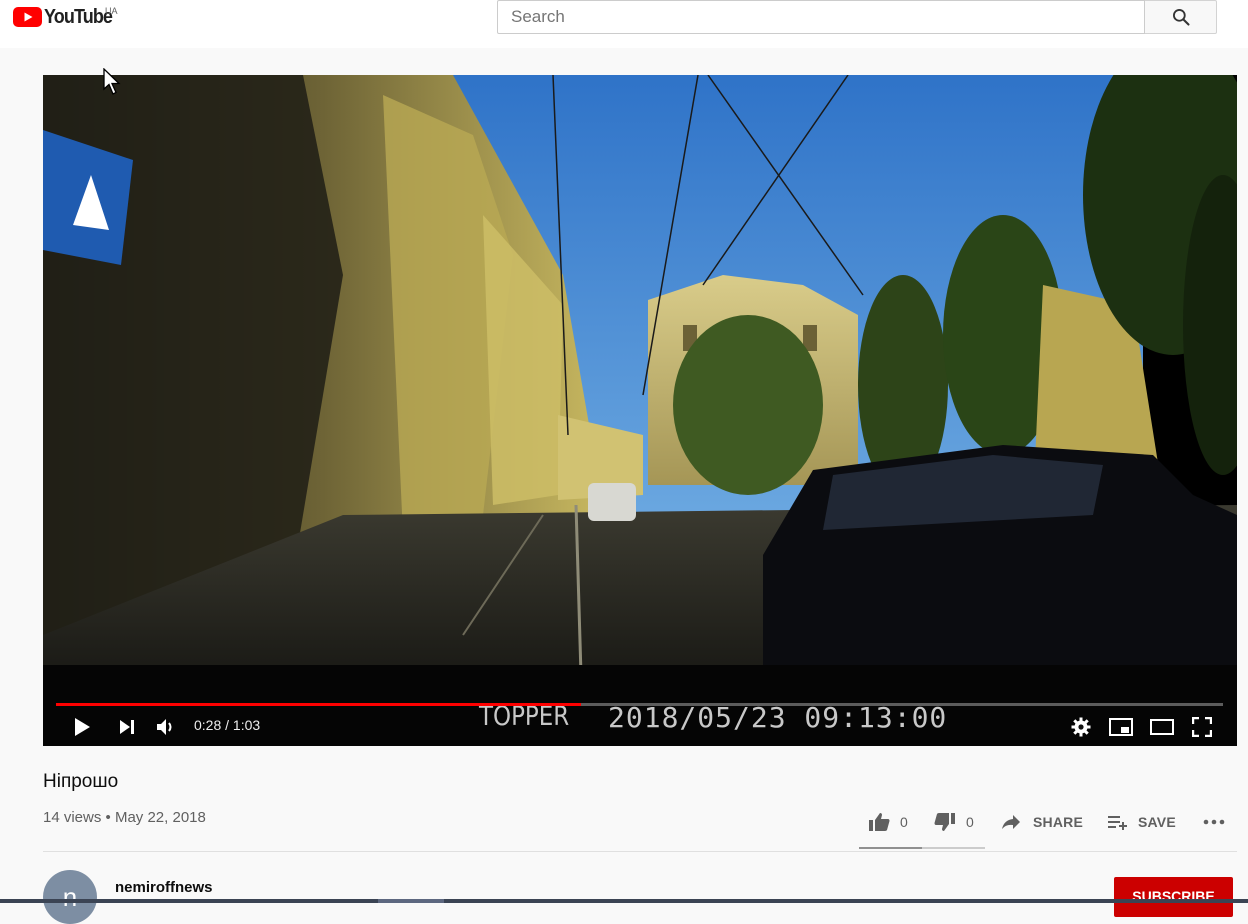 The height and width of the screenshot is (924, 1248). I want to click on play-icon, so click(82, 726).